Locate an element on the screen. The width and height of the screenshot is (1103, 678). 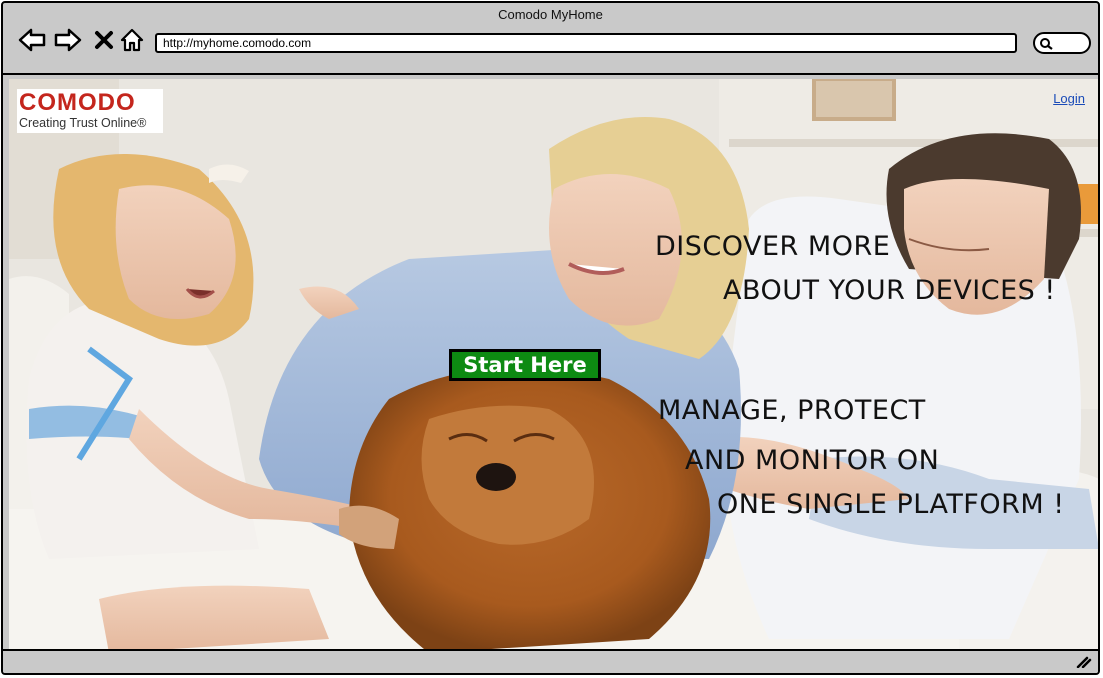
comodo-logo: COMODO Creating Trust Online® is located at coordinates (90, 111).